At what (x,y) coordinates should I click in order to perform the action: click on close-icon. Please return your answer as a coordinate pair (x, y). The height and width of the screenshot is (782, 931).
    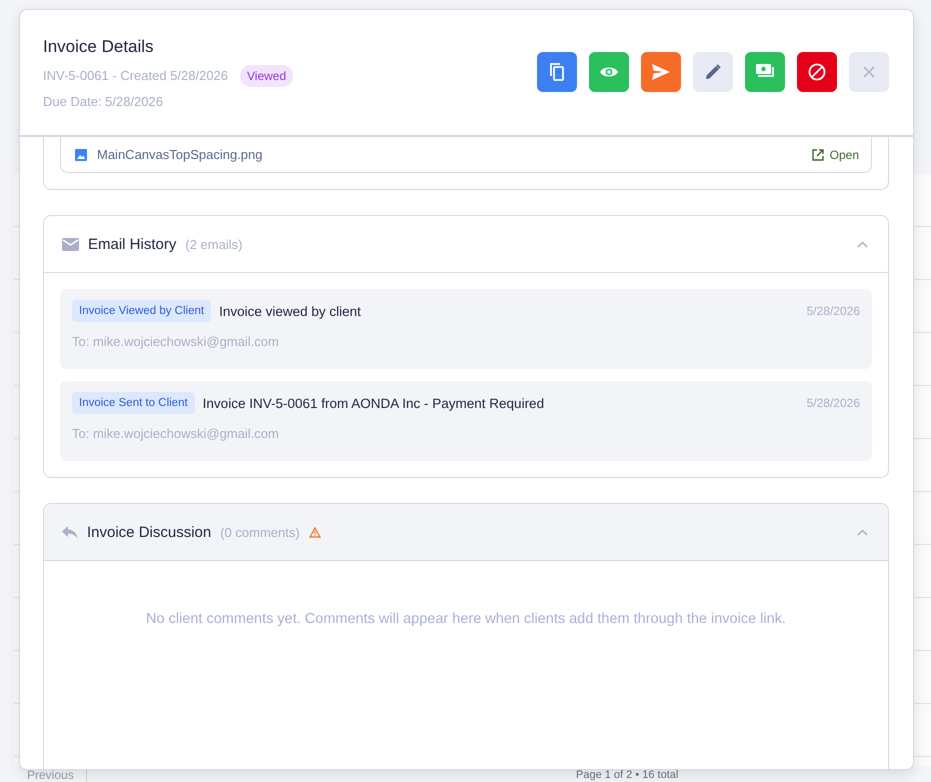
    Looking at the image, I should click on (869, 72).